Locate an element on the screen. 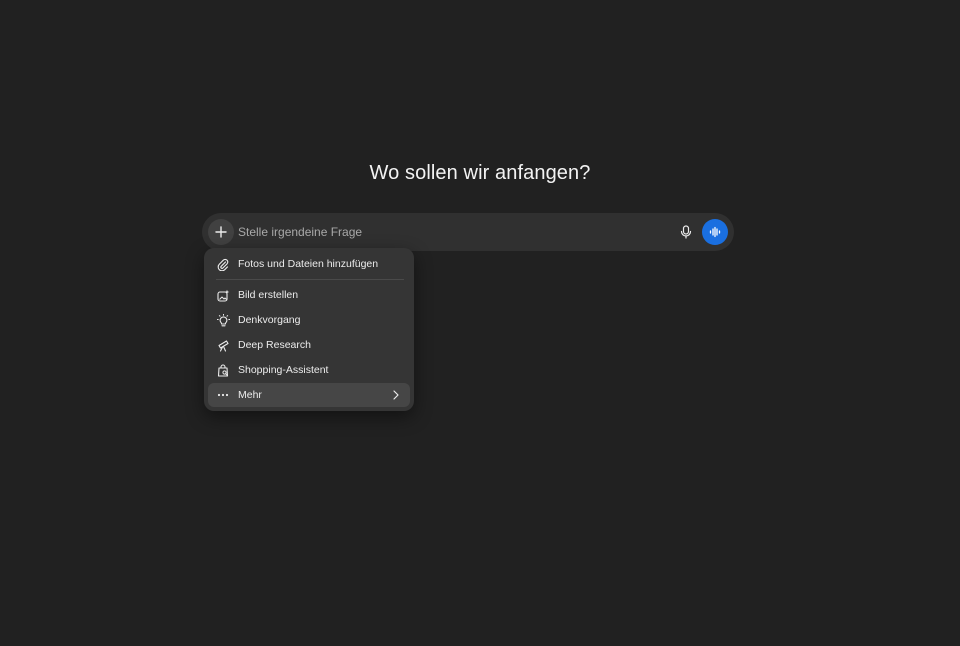 Image resolution: width=960 pixels, height=646 pixels. lightbulb-icon is located at coordinates (223, 320).